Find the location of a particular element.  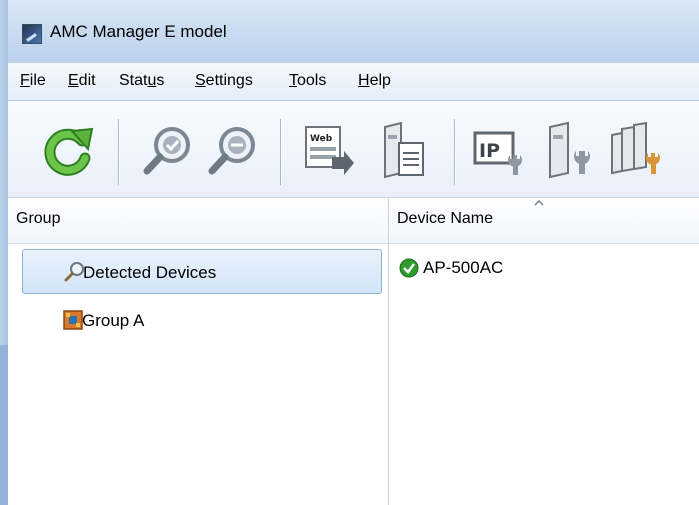

menu-help: Help is located at coordinates (374, 81).